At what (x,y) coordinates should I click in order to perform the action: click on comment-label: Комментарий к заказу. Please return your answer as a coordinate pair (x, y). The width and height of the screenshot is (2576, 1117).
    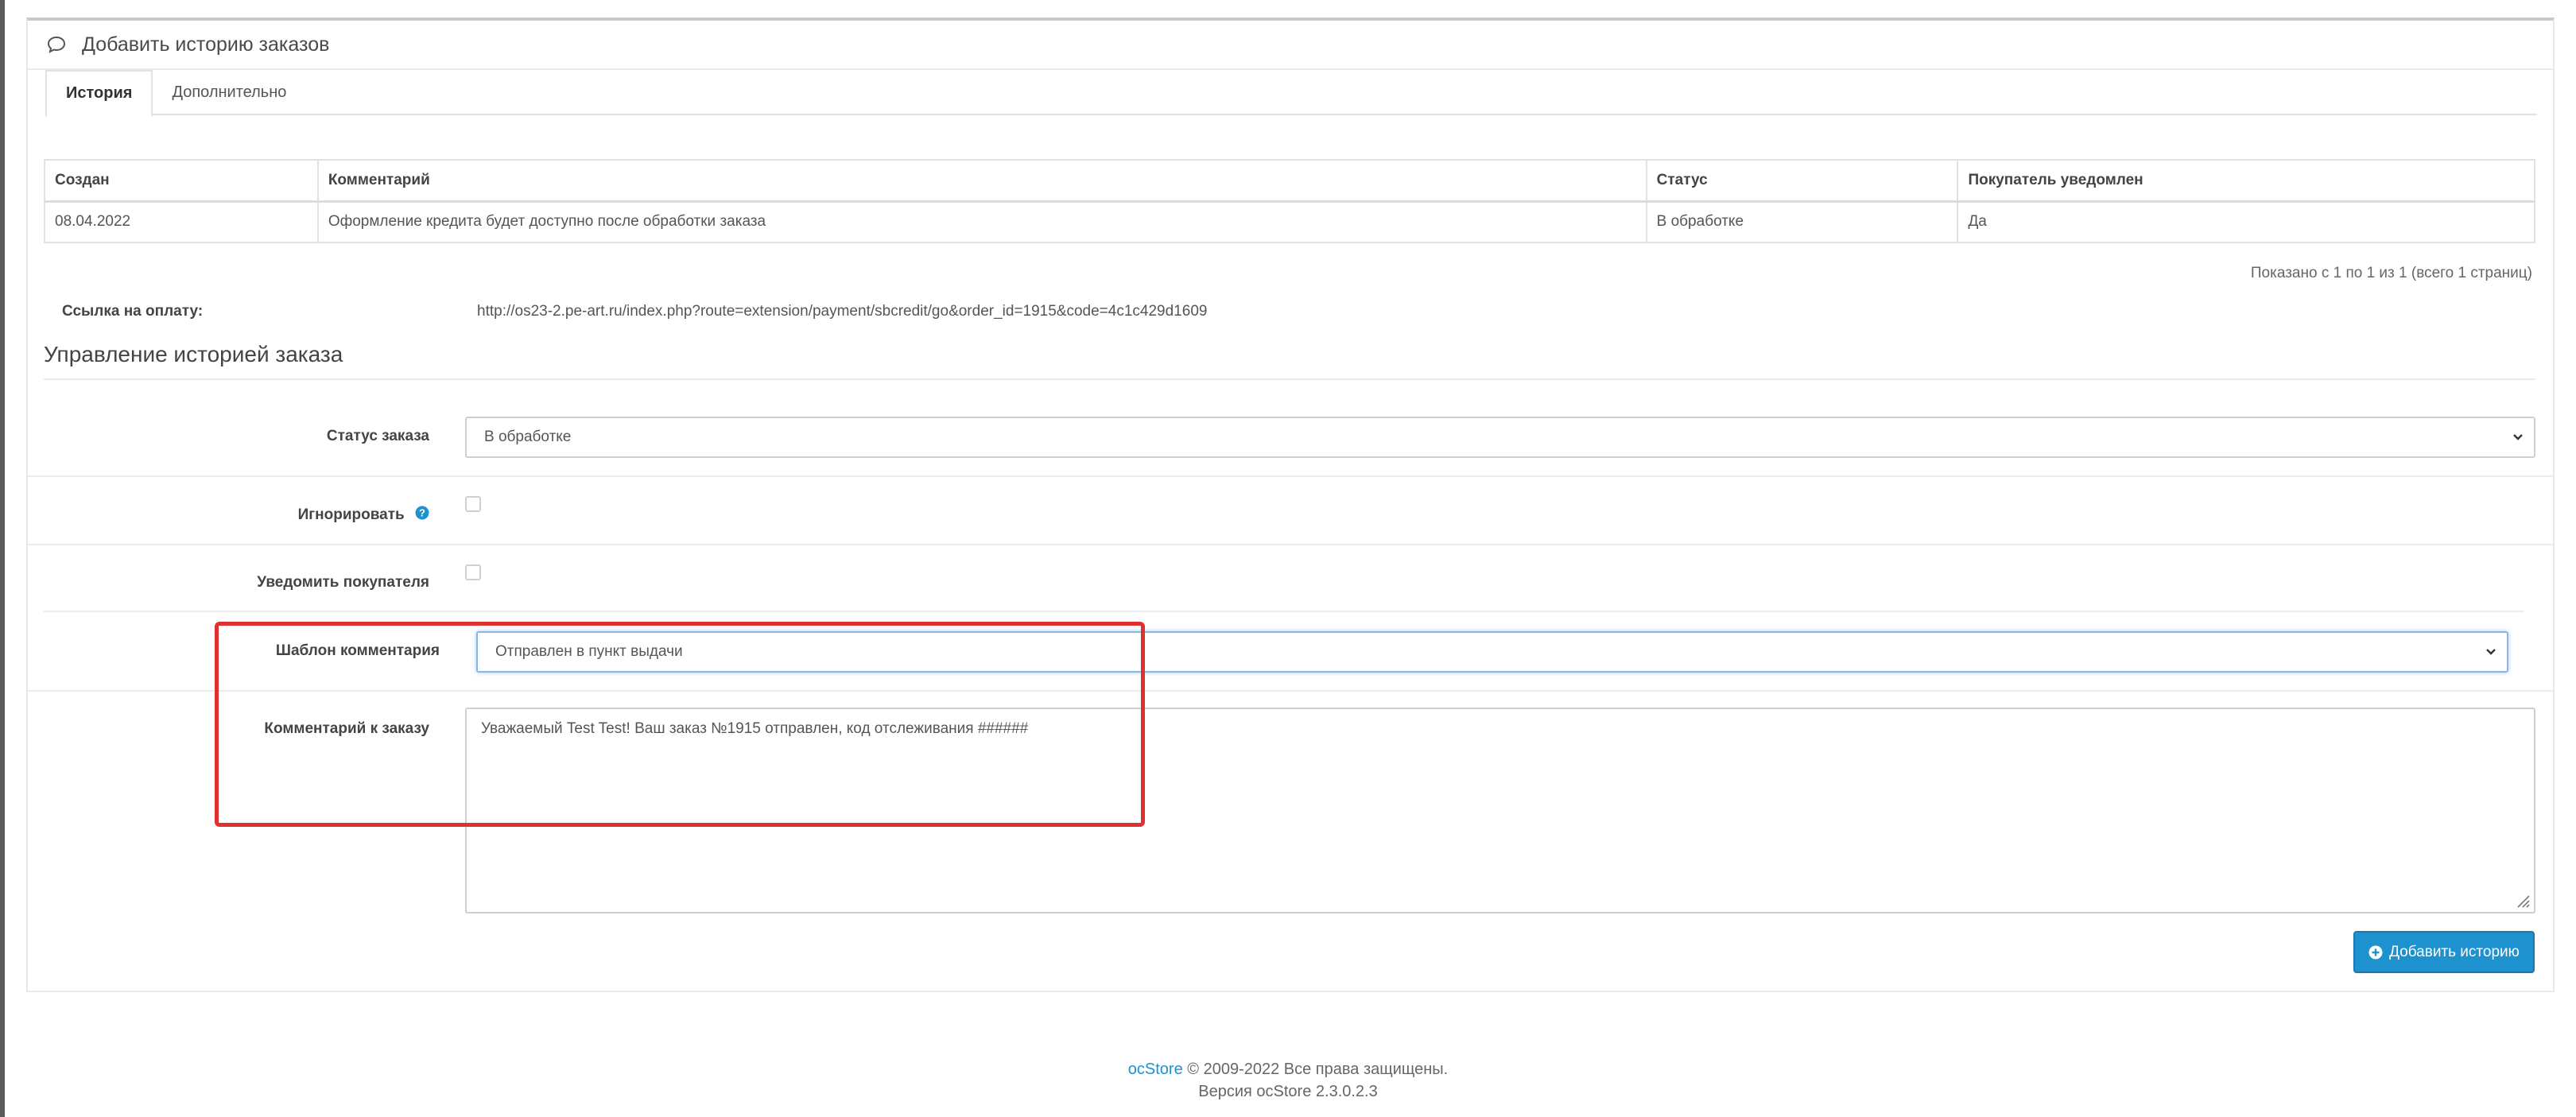
    Looking at the image, I should click on (346, 728).